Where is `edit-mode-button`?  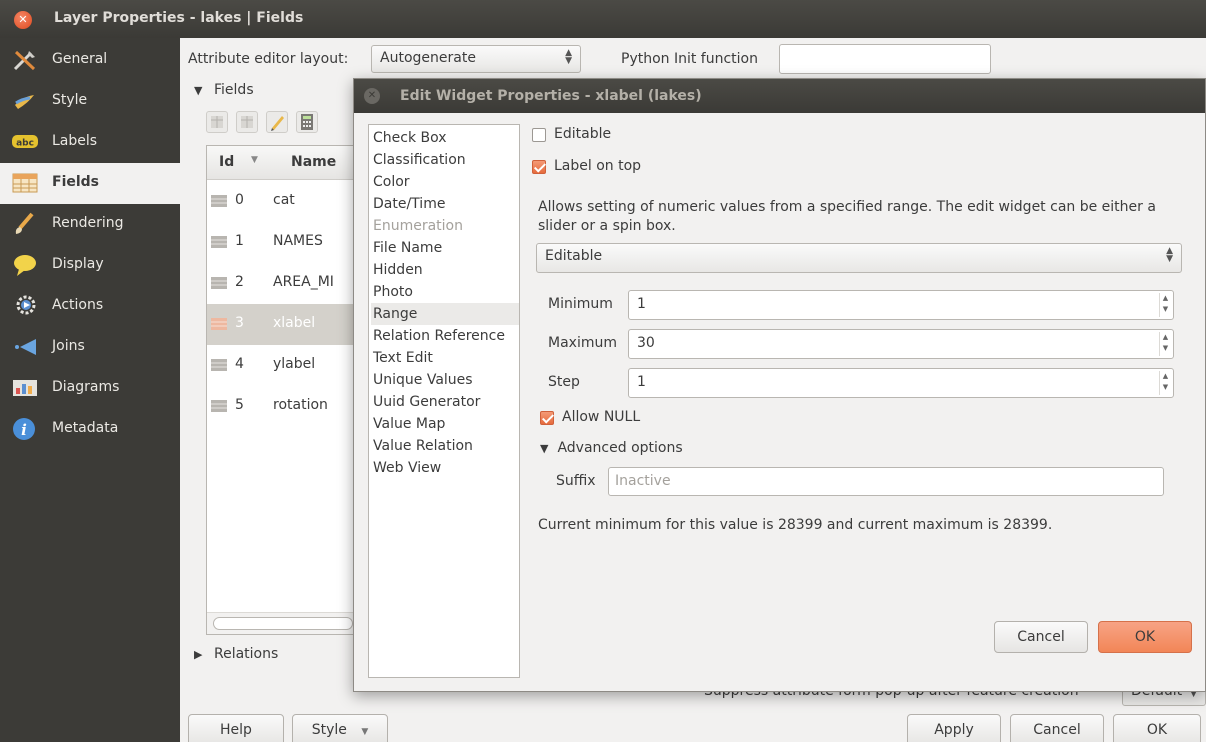
edit-mode-button is located at coordinates (277, 122).